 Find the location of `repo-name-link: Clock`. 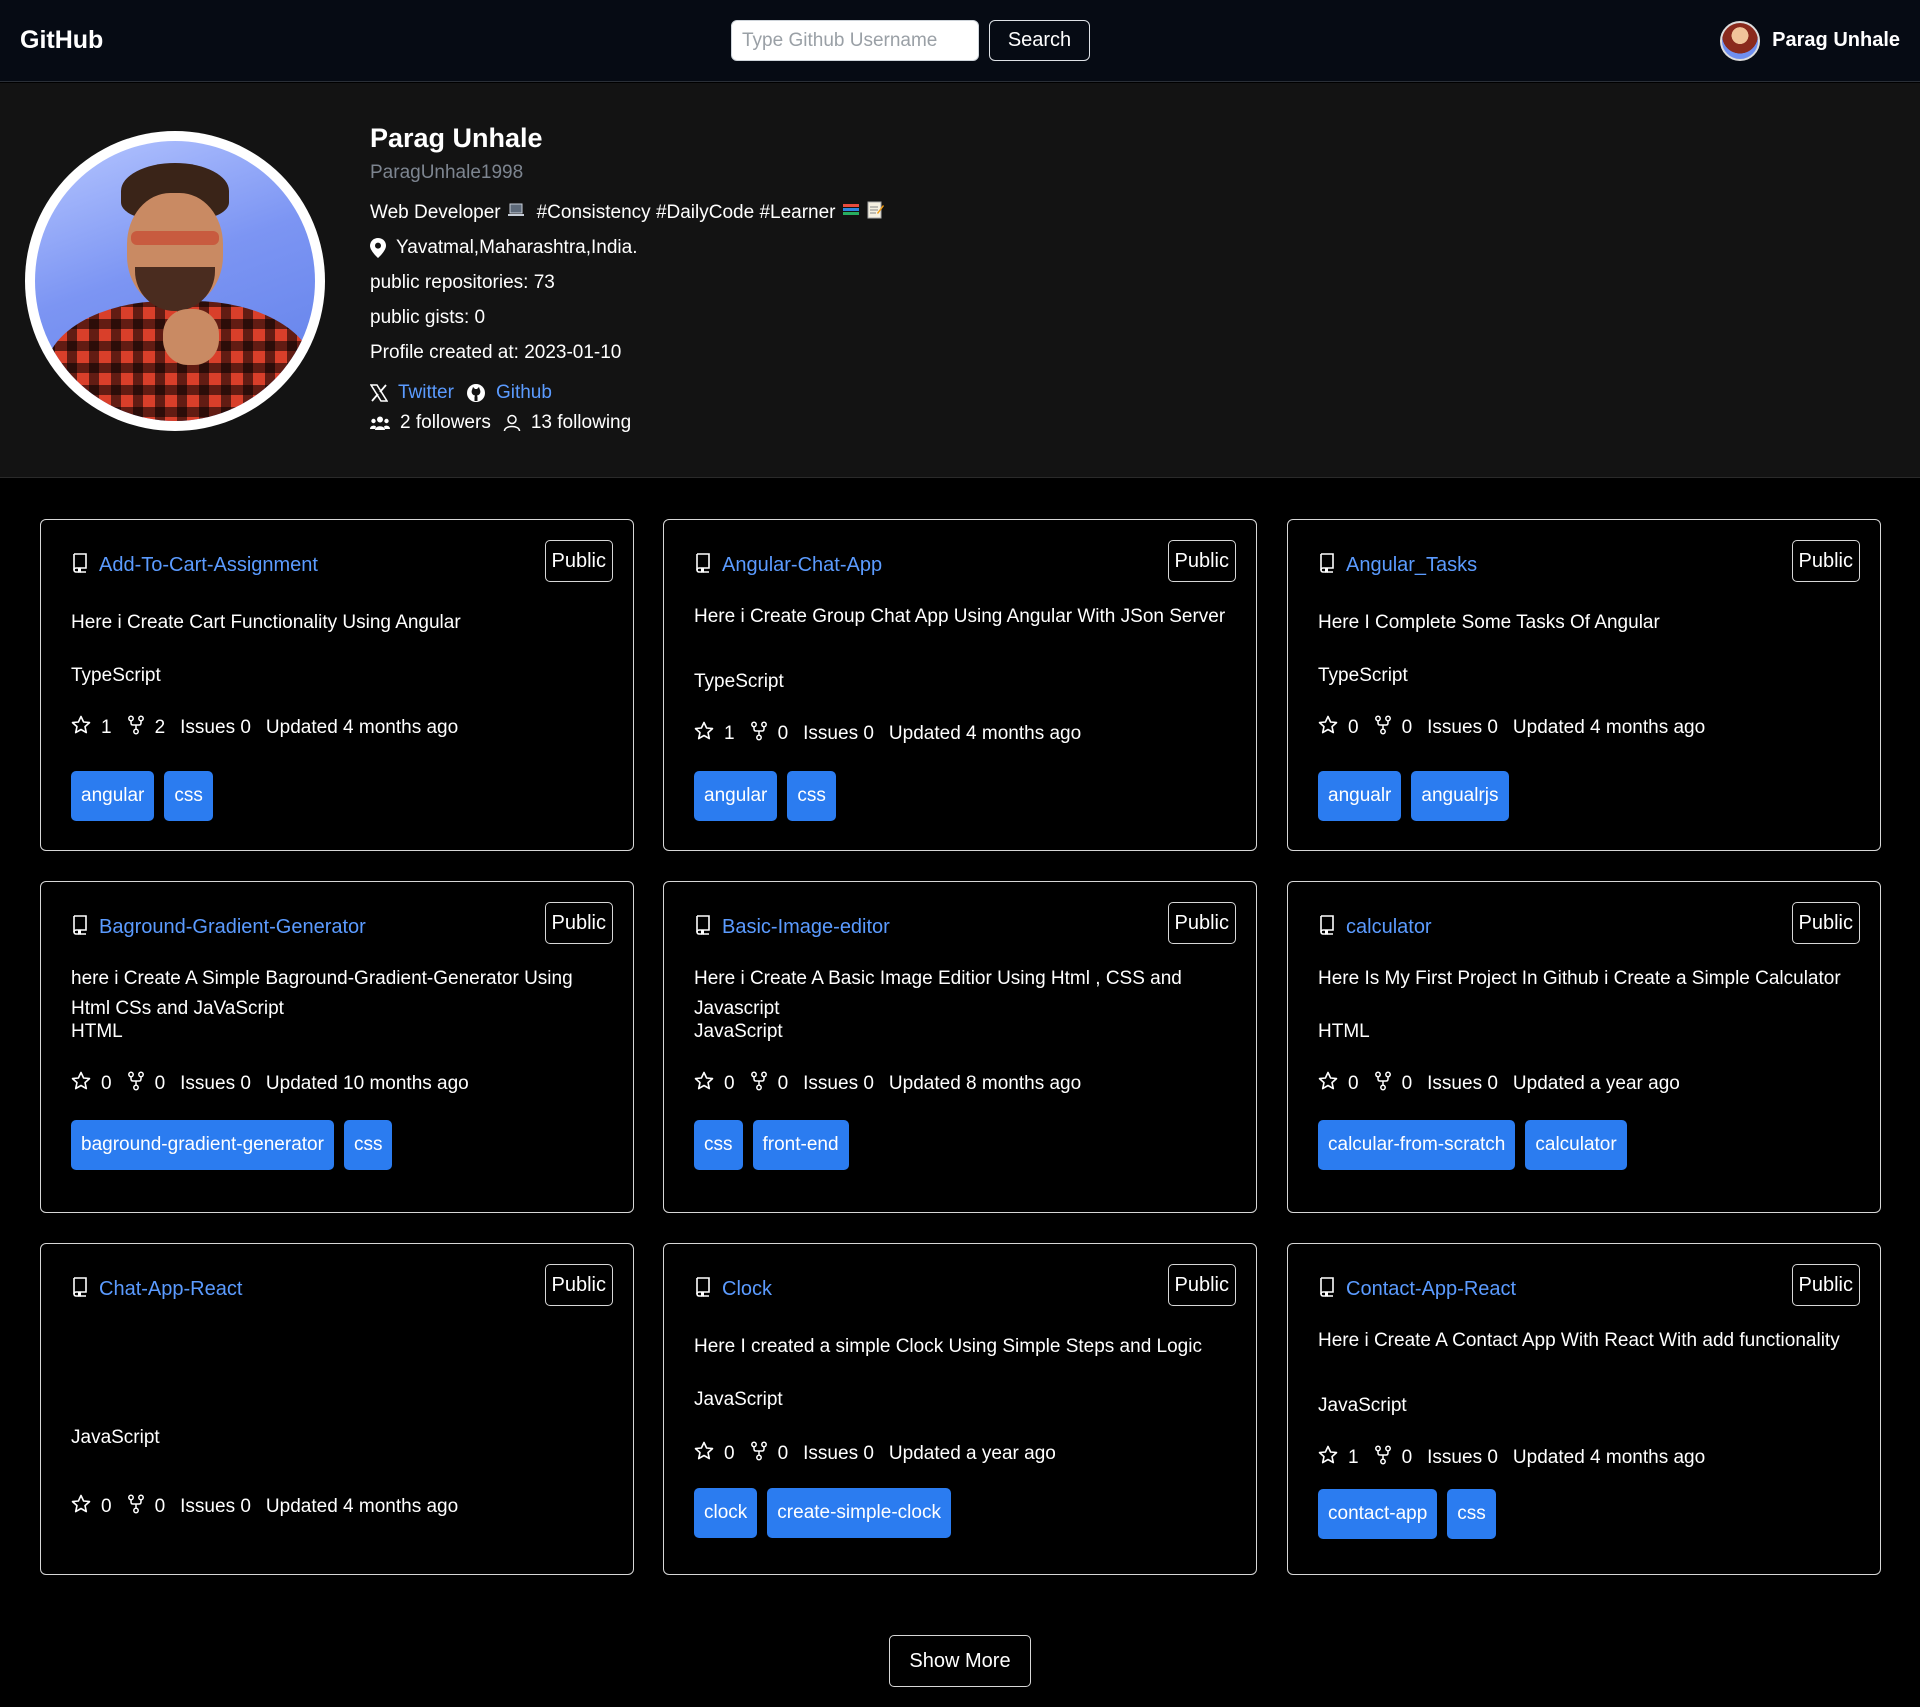

repo-name-link: Clock is located at coordinates (747, 1289).